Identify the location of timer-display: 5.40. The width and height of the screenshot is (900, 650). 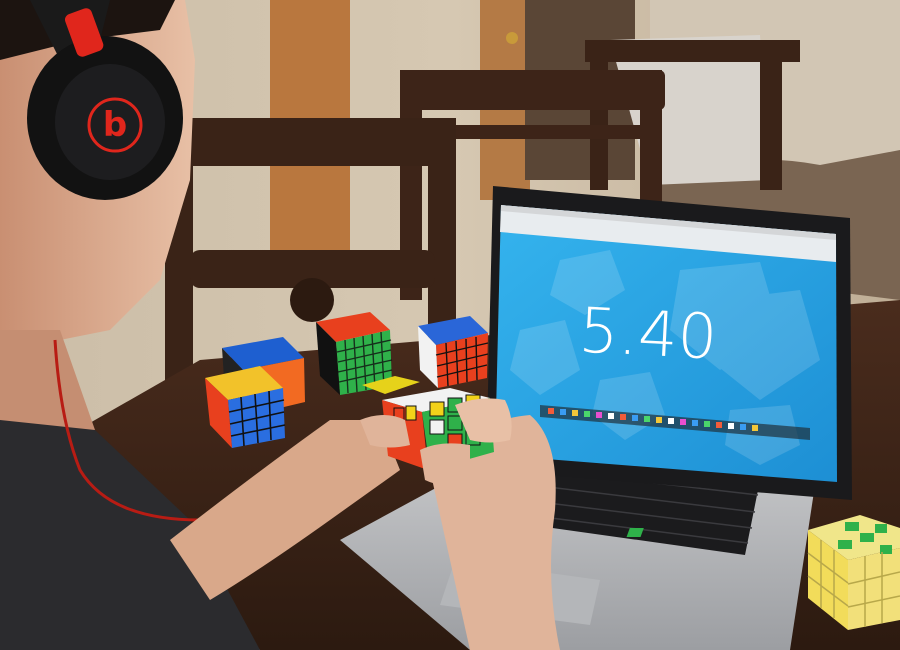
(648, 333).